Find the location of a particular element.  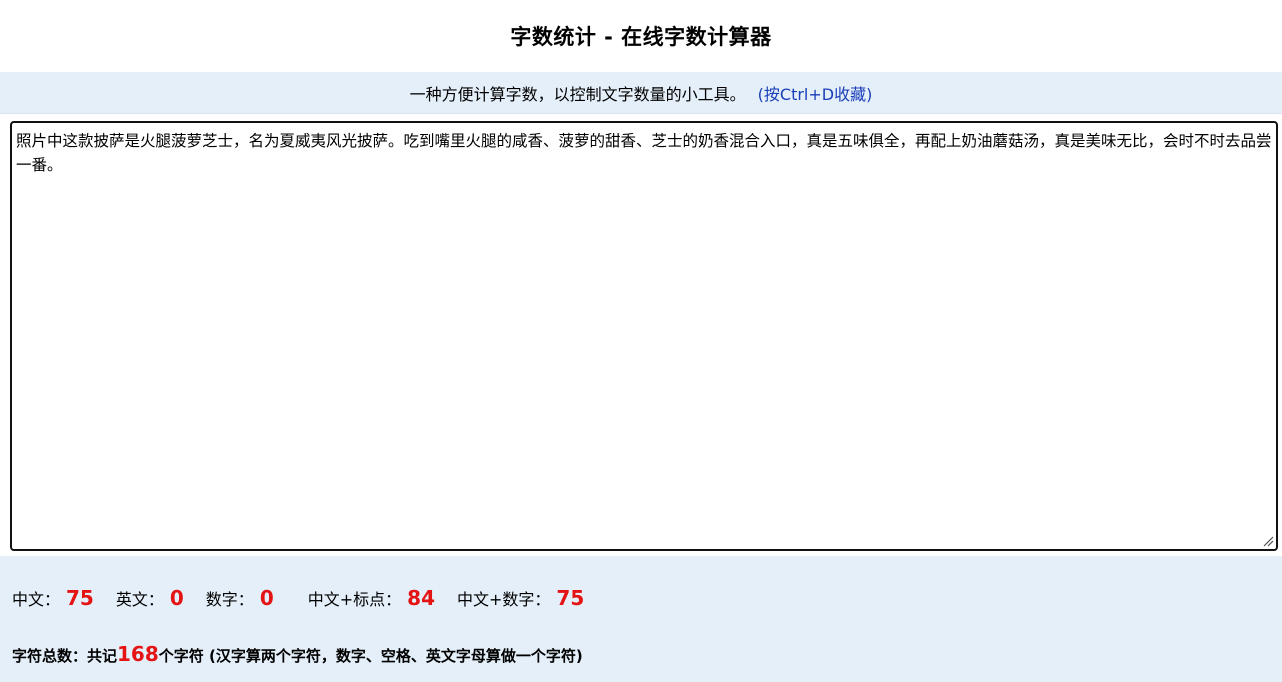

stat-digits-value: 0 is located at coordinates (266, 598).